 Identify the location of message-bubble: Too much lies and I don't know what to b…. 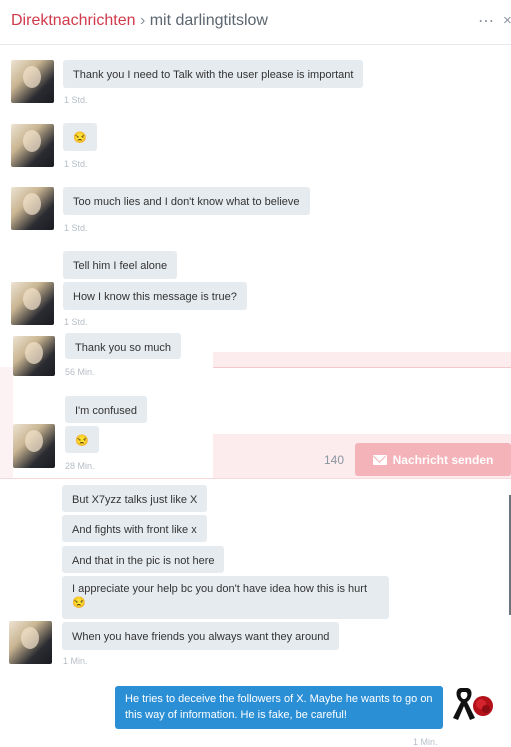
(186, 201).